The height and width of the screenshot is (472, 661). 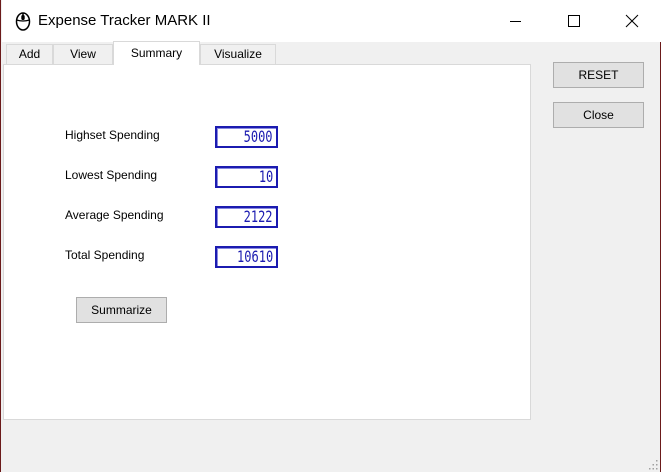 I want to click on tab-visualize: Visualize, so click(x=238, y=54).